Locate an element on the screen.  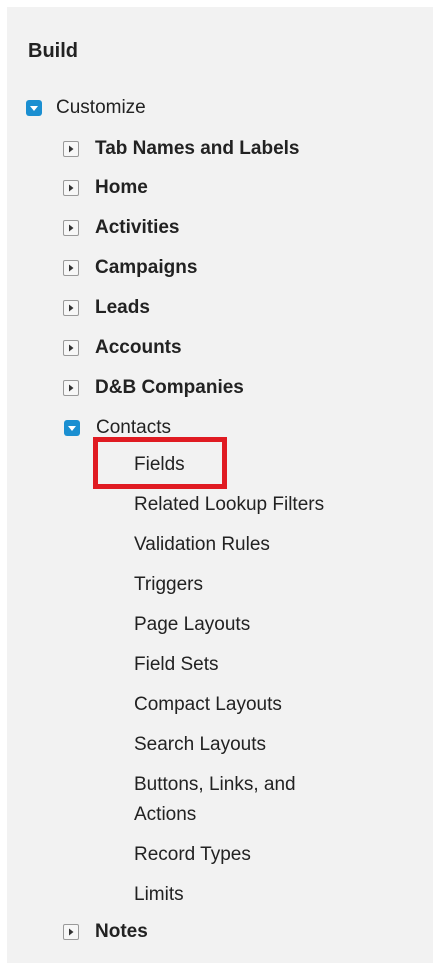
tree-node-notes: Notes is located at coordinates (105, 932).